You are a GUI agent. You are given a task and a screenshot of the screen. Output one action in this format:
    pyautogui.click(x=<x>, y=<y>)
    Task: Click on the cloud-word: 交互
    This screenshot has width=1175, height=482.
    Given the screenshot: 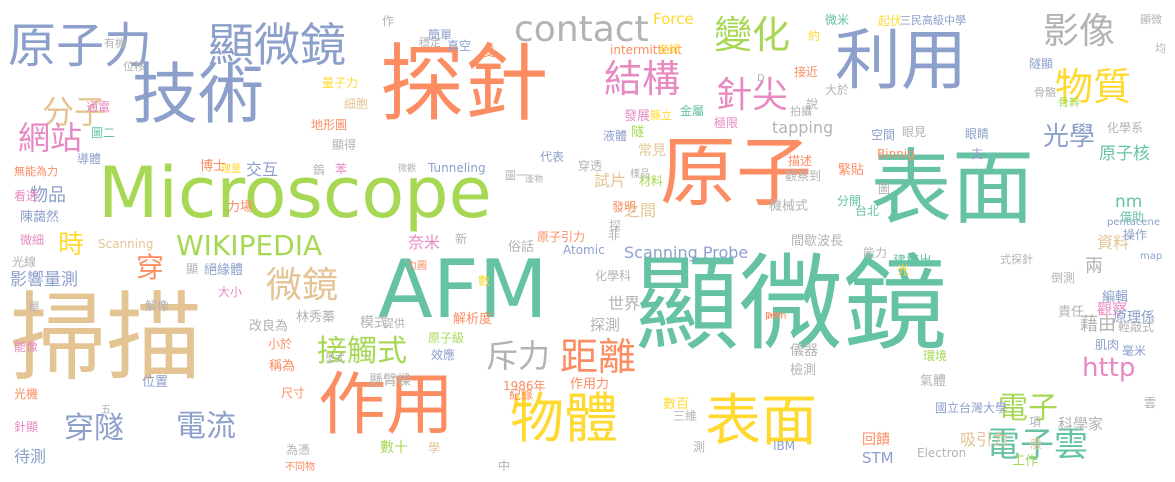 What is the action you would take?
    pyautogui.click(x=262, y=169)
    